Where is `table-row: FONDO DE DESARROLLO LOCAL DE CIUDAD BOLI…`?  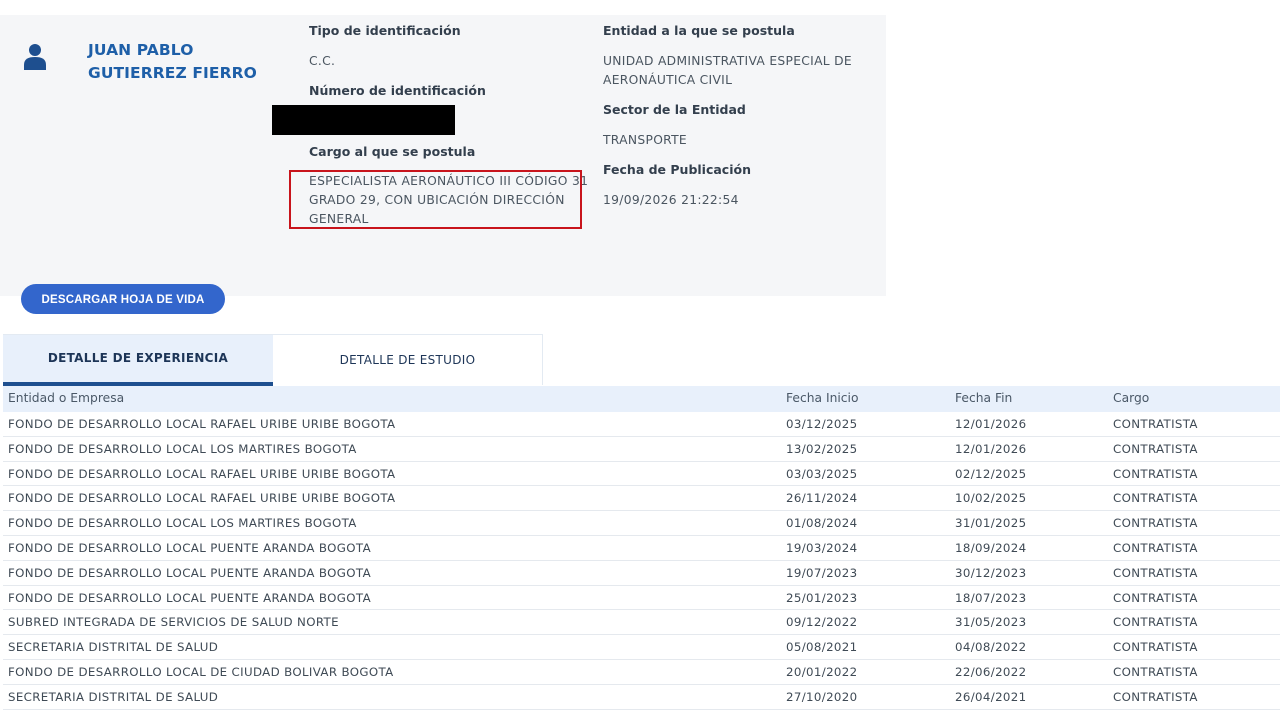
table-row: FONDO DE DESARROLLO LOCAL DE CIUDAD BOLI… is located at coordinates (641, 672).